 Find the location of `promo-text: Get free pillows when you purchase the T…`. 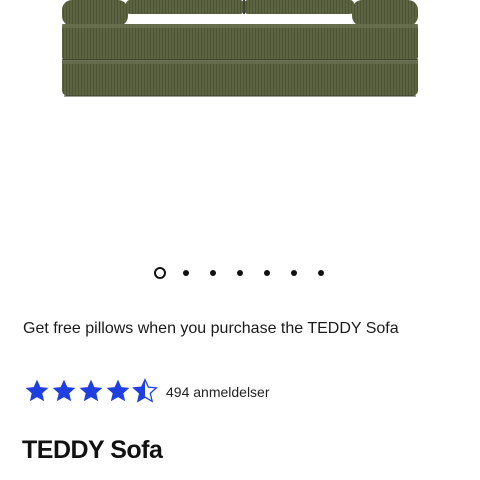

promo-text: Get free pillows when you purchase the T… is located at coordinates (211, 328).